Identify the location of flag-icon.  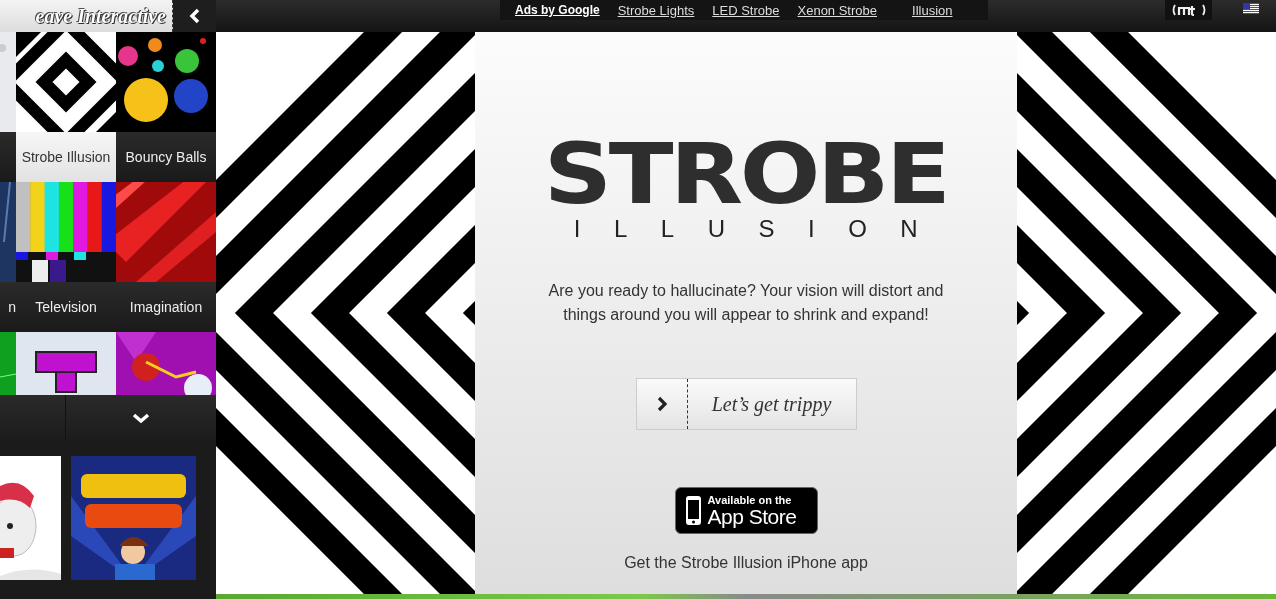
(1251, 8).